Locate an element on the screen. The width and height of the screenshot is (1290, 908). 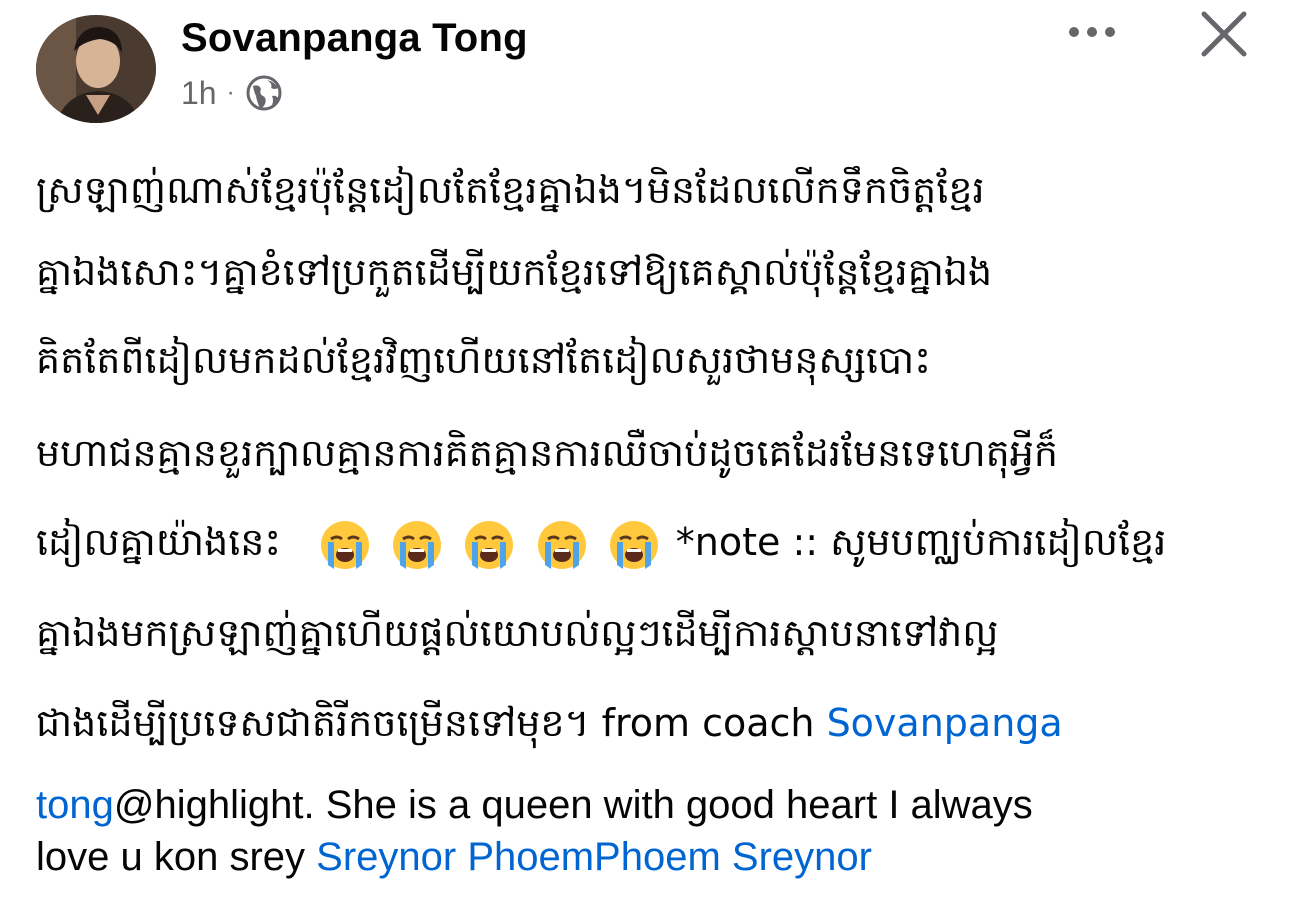
mention-link: Sreynor PhoemPhoem Sreynor is located at coordinates (594, 857).